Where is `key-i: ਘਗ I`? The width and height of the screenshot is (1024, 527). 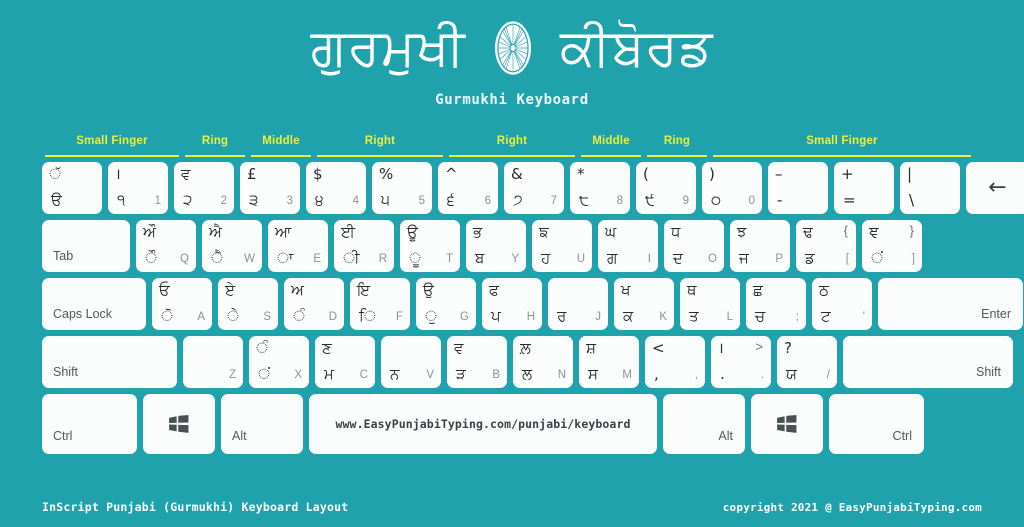
key-i: ਘਗ I is located at coordinates (628, 246).